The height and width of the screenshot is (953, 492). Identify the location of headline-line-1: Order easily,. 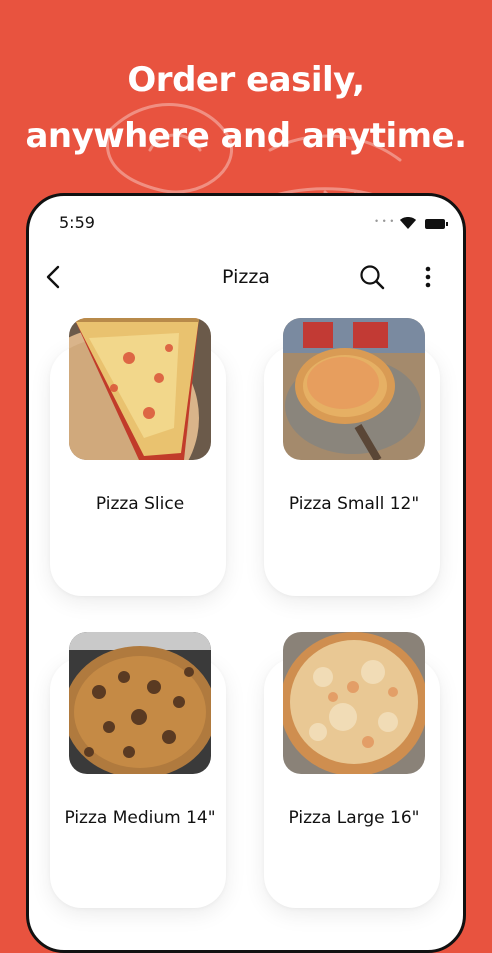
(246, 80).